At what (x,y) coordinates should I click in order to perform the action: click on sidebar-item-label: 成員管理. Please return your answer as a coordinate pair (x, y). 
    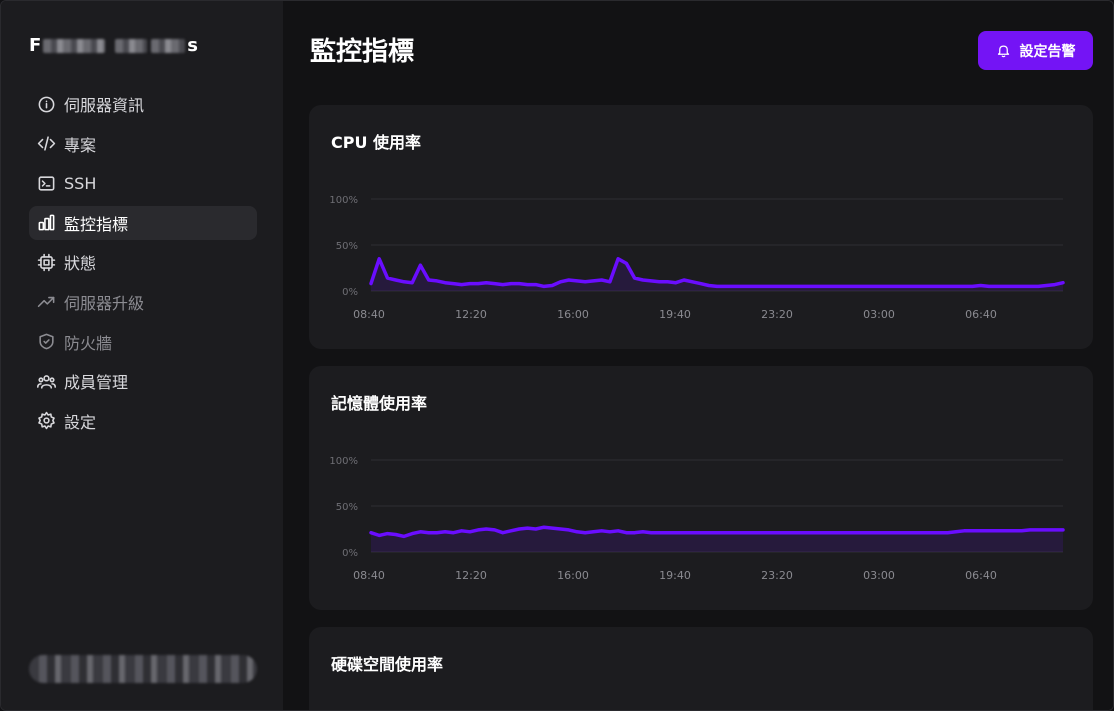
    Looking at the image, I should click on (96, 383).